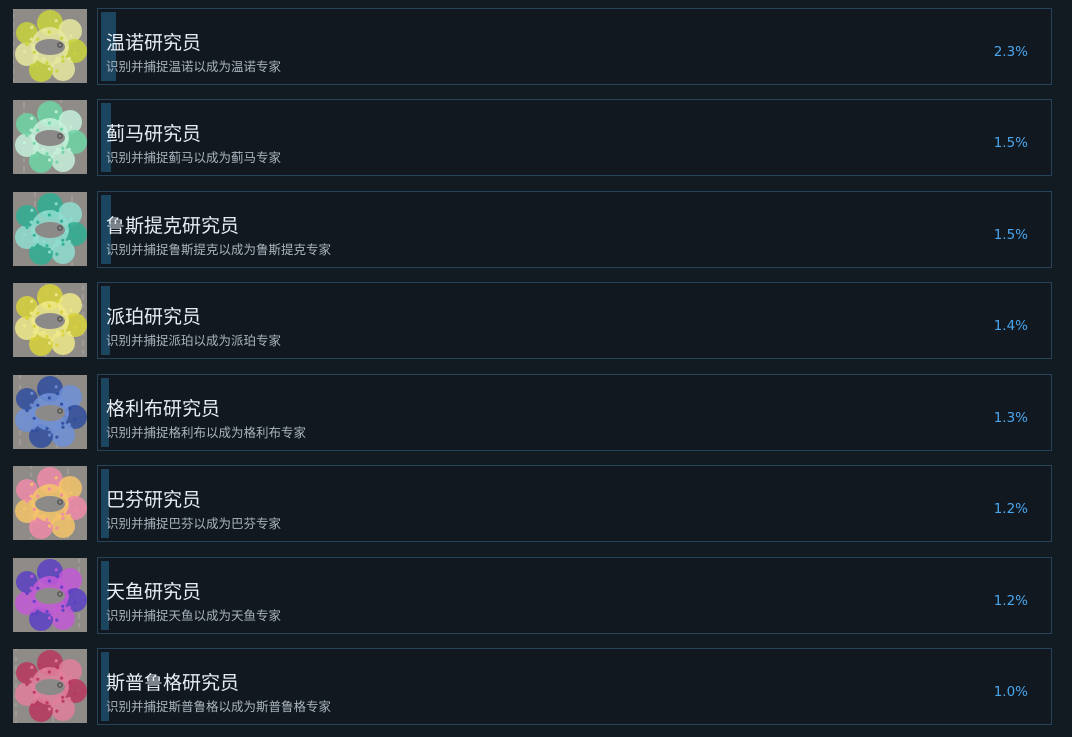 The width and height of the screenshot is (1072, 737). Describe the element at coordinates (574, 686) in the screenshot. I see `achievement-panel: 斯普鲁格研究员识别并捕捉斯普鲁格以成为斯普鲁格专家 1.0%` at that location.